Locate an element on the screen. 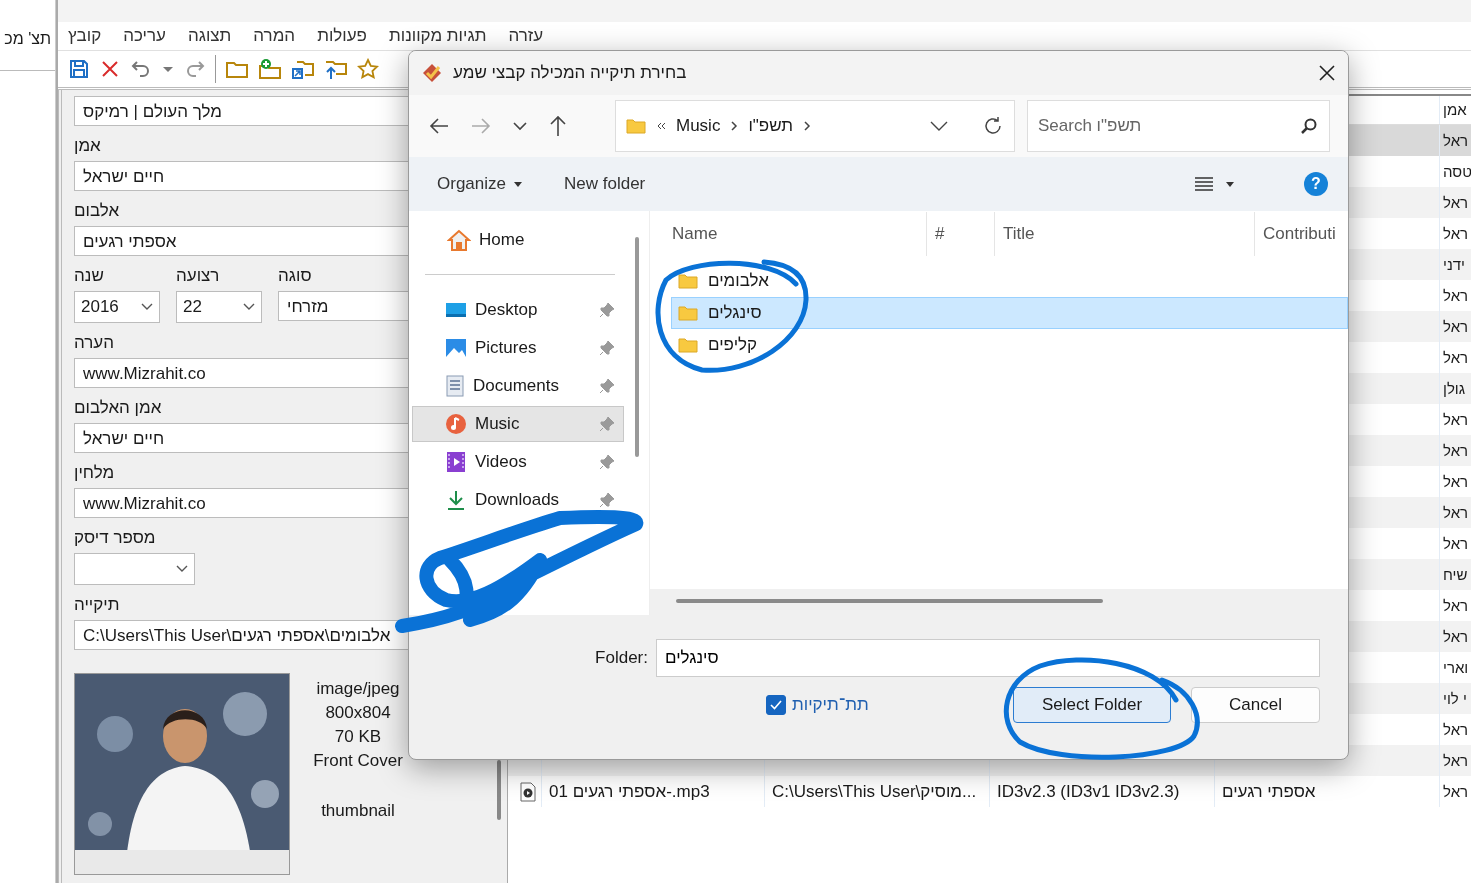 This screenshot has width=1471, height=883. folder-field: סינגלים is located at coordinates (988, 658).